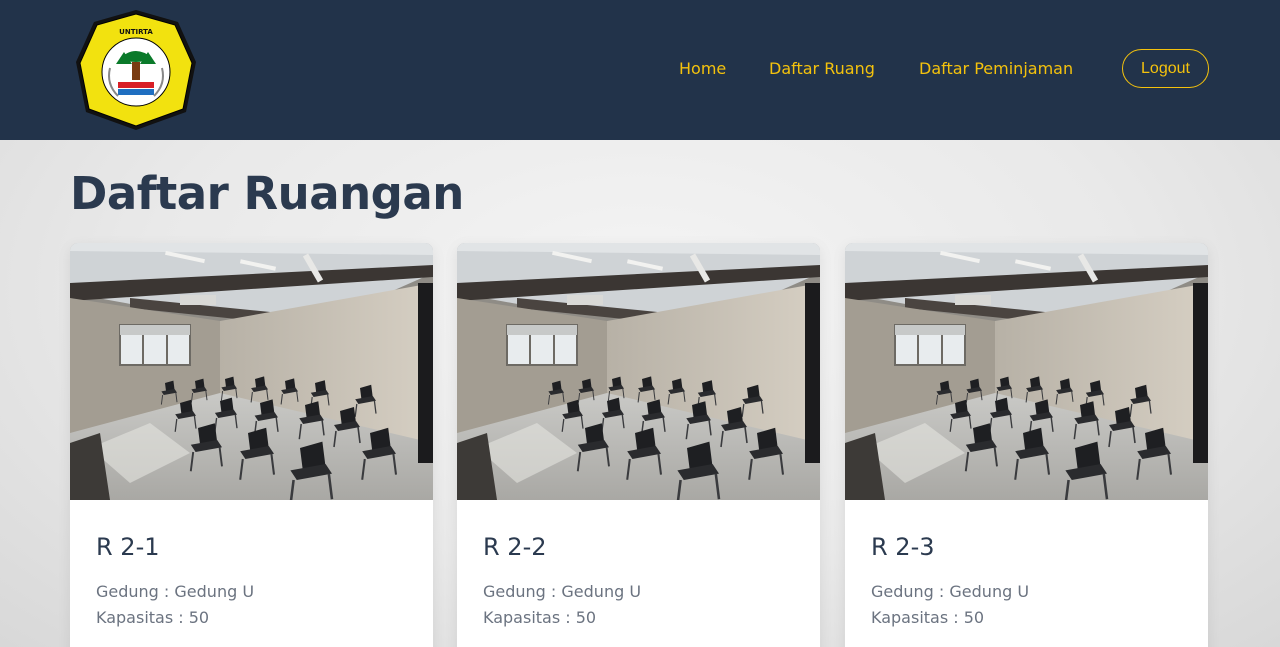 The width and height of the screenshot is (1280, 647). Describe the element at coordinates (267, 193) in the screenshot. I see `page-title: Daftar Ruangan` at that location.